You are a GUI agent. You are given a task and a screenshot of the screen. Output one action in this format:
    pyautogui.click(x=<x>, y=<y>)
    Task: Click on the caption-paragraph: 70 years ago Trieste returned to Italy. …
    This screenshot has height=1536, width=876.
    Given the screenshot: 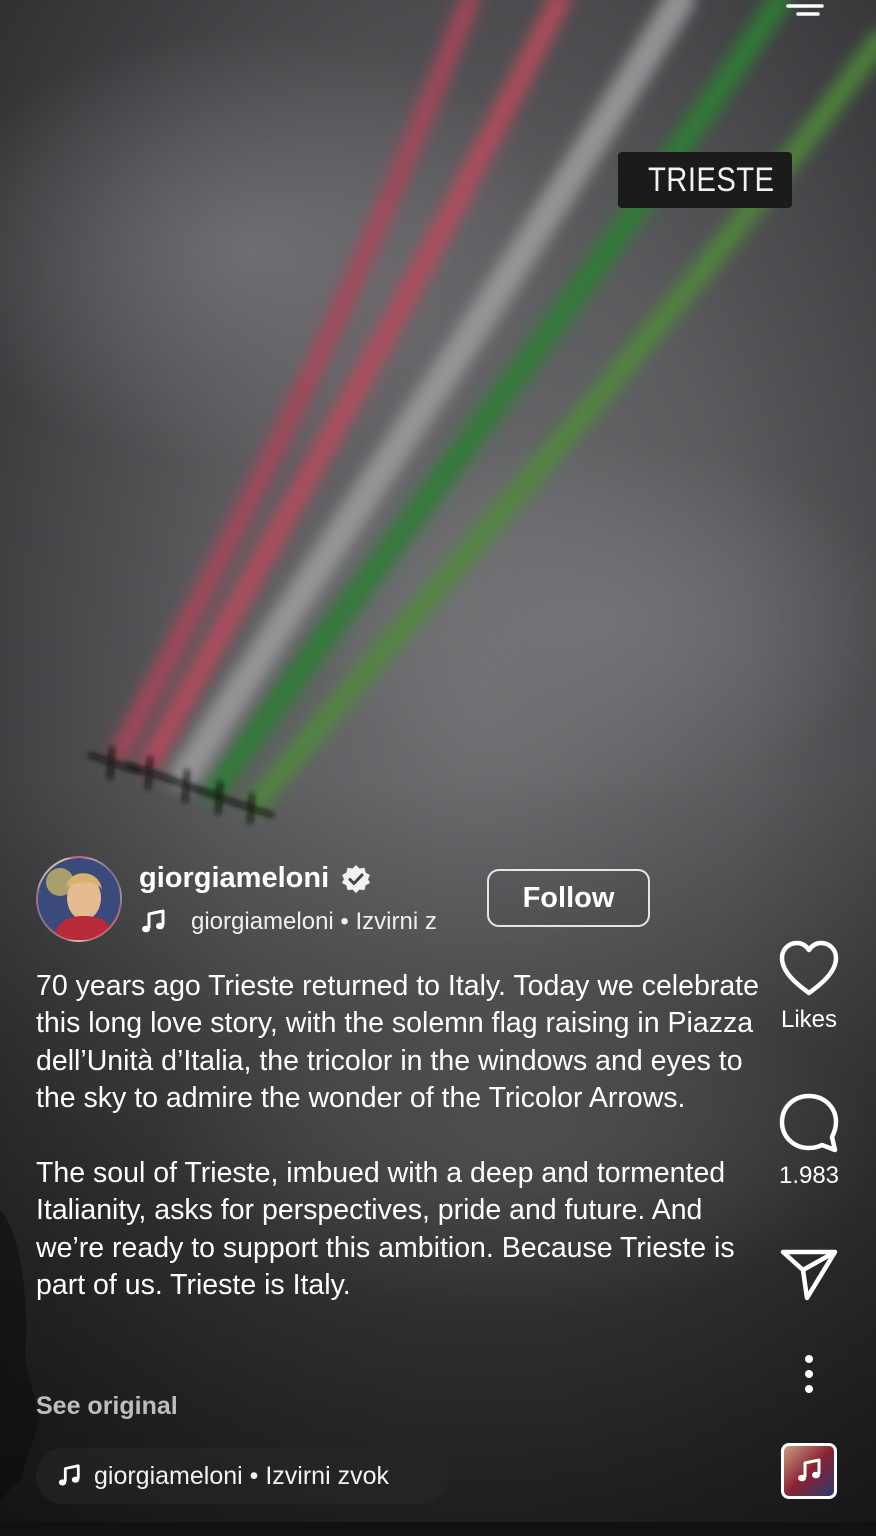 What is the action you would take?
    pyautogui.click(x=397, y=1042)
    